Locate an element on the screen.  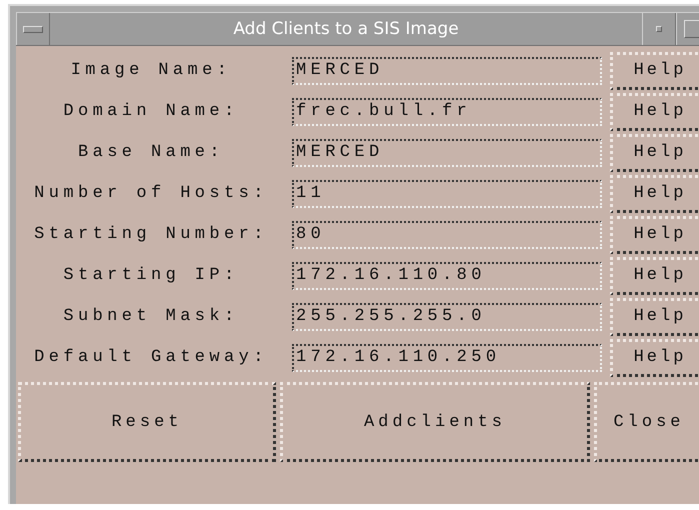
field-label: Subnet Mask: is located at coordinates (151, 316).